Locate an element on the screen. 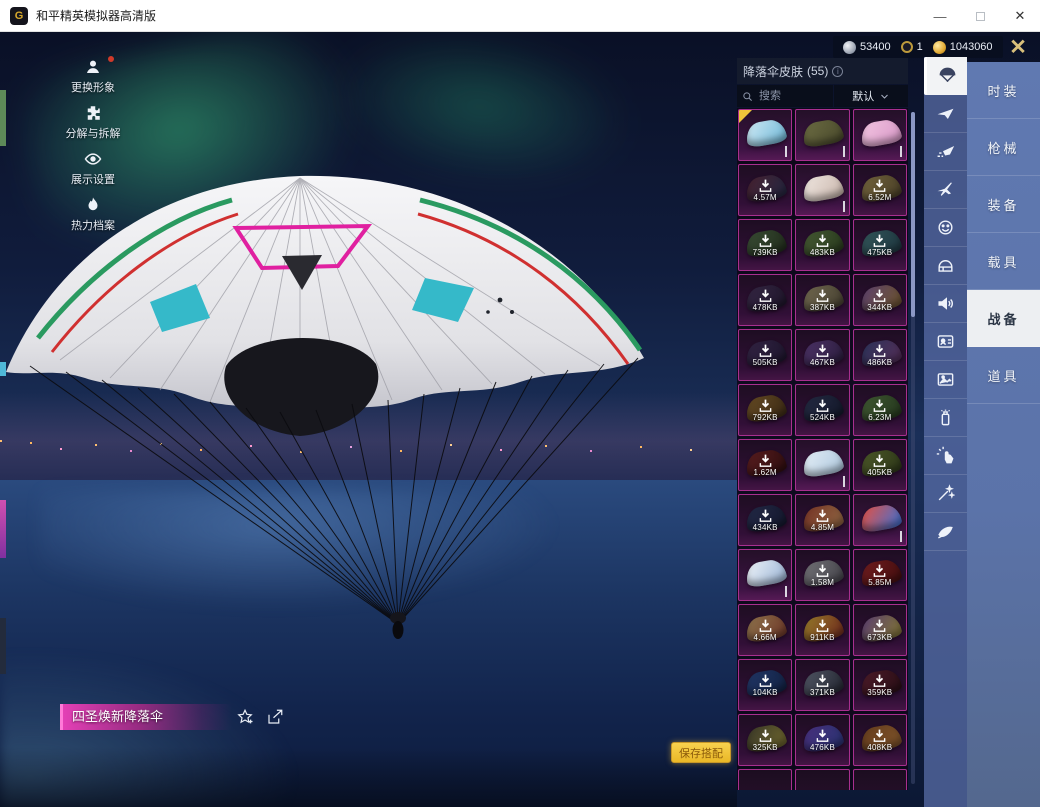 The width and height of the screenshot is (1040, 807). tab-战备: 战备 is located at coordinates (1003, 318).